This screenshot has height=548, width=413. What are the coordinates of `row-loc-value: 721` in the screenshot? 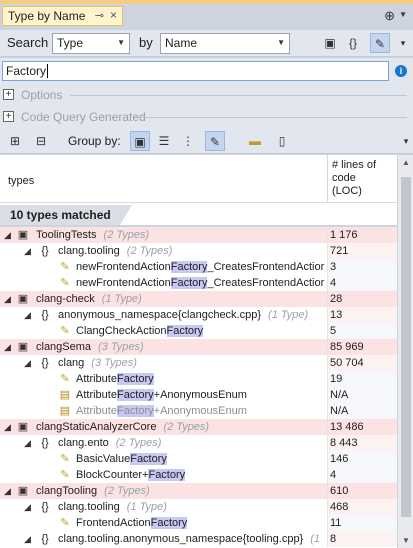 It's located at (362, 251).